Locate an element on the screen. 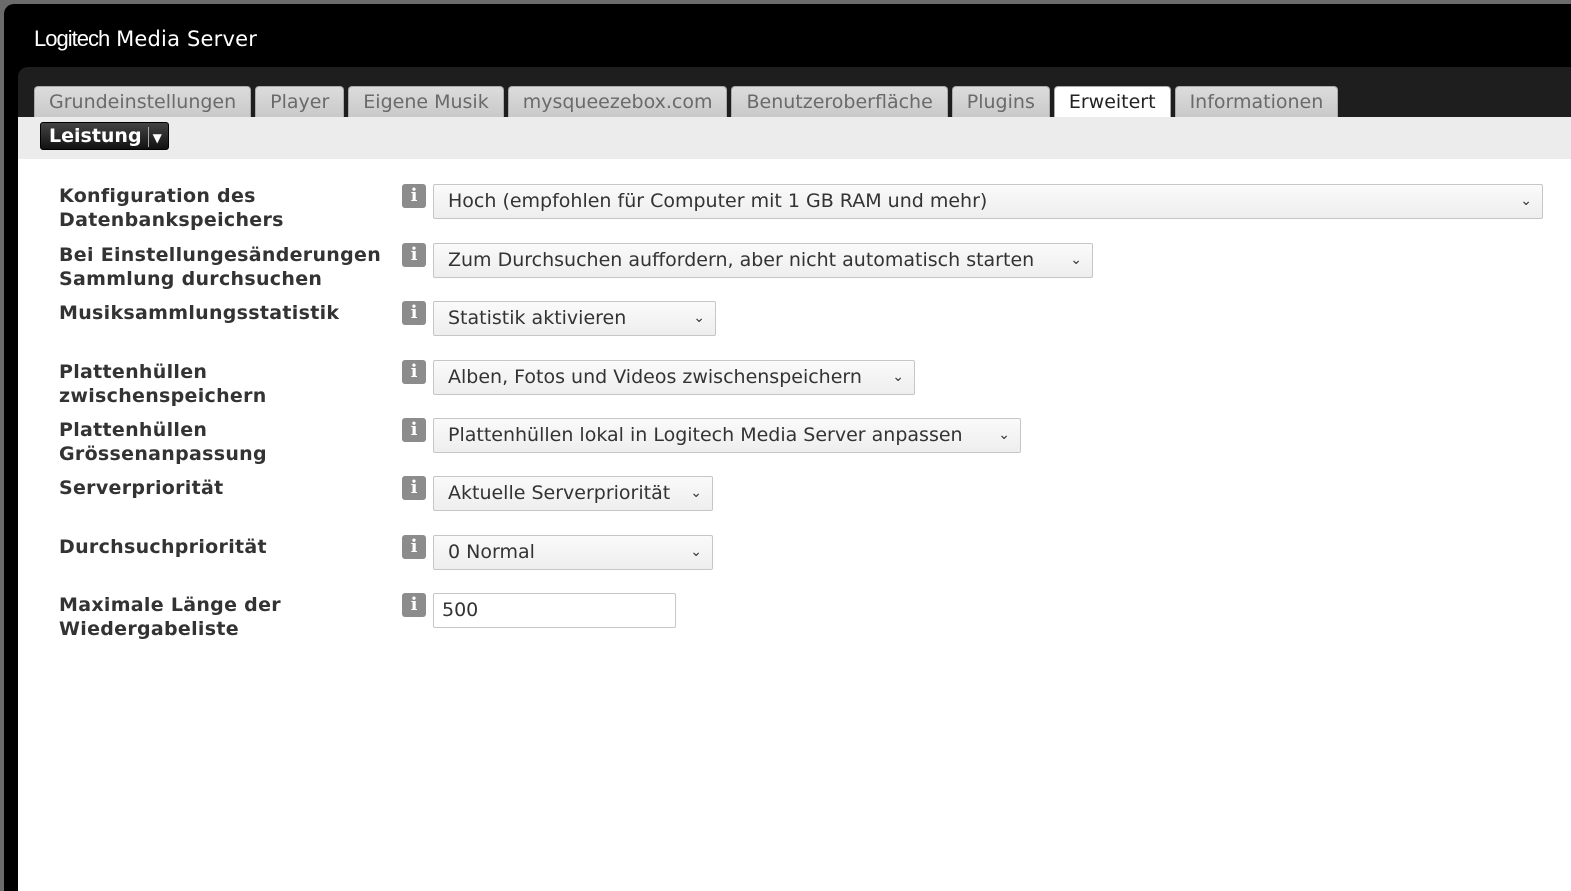 The height and width of the screenshot is (891, 1571). scan-priority-select: 0 Normal ⌄ is located at coordinates (573, 552).